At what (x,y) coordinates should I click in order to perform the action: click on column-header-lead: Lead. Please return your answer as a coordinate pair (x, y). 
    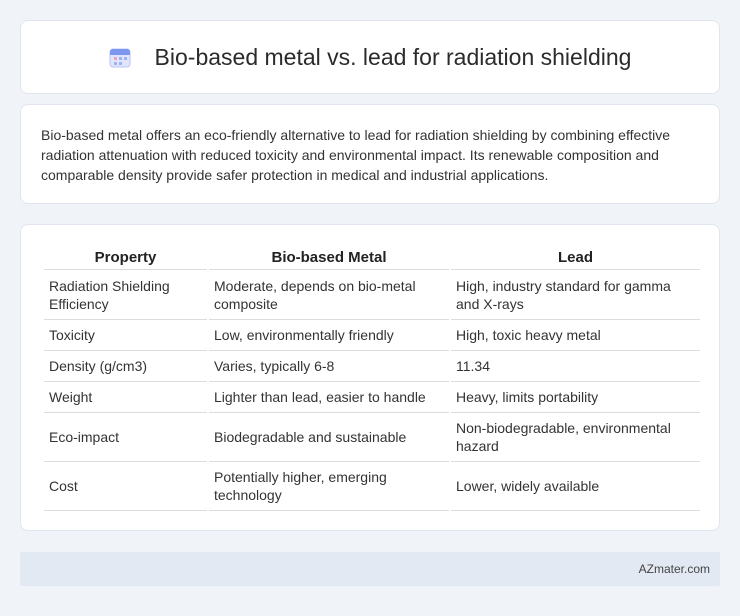
    Looking at the image, I should click on (575, 257).